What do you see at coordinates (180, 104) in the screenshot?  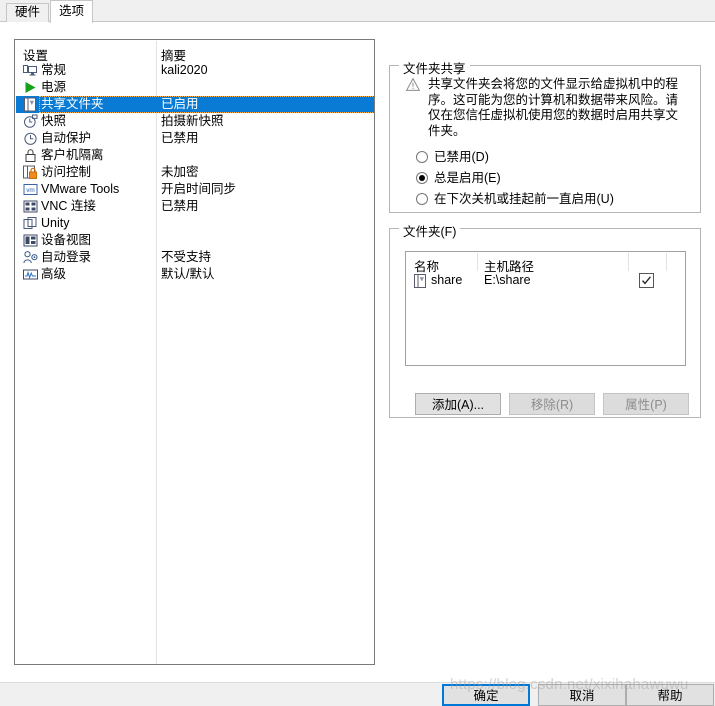 I see `settings-row-summary: 已启用` at bounding box center [180, 104].